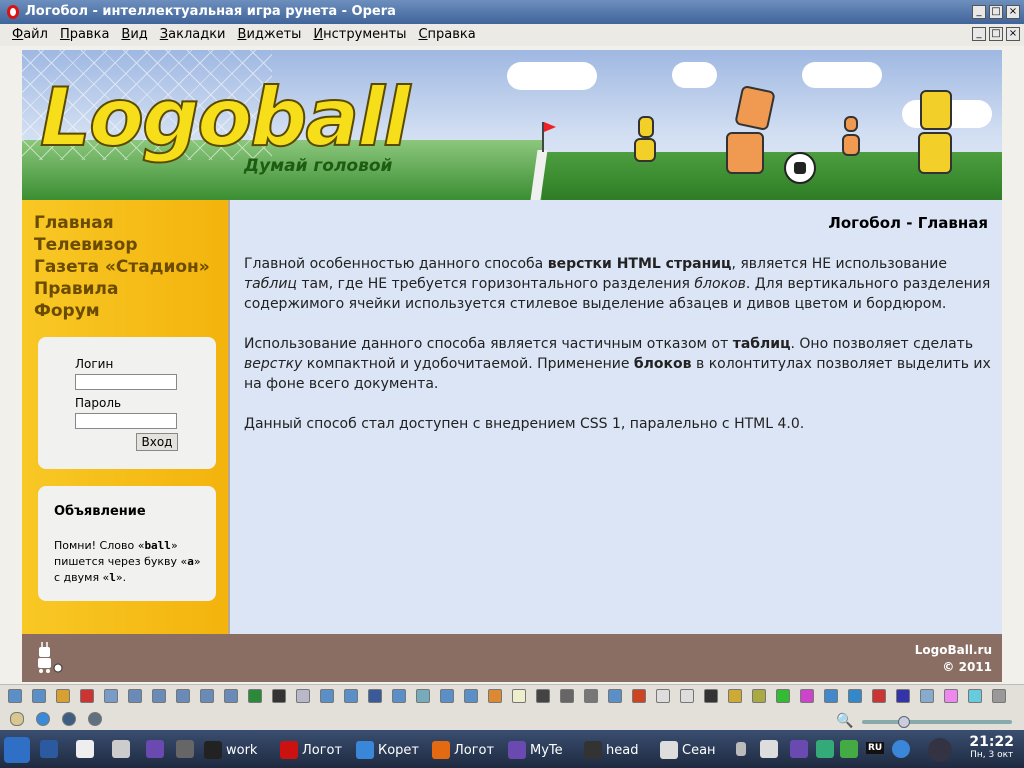  What do you see at coordinates (535, 750) in the screenshot?
I see `task-button: MyTe` at bounding box center [535, 750].